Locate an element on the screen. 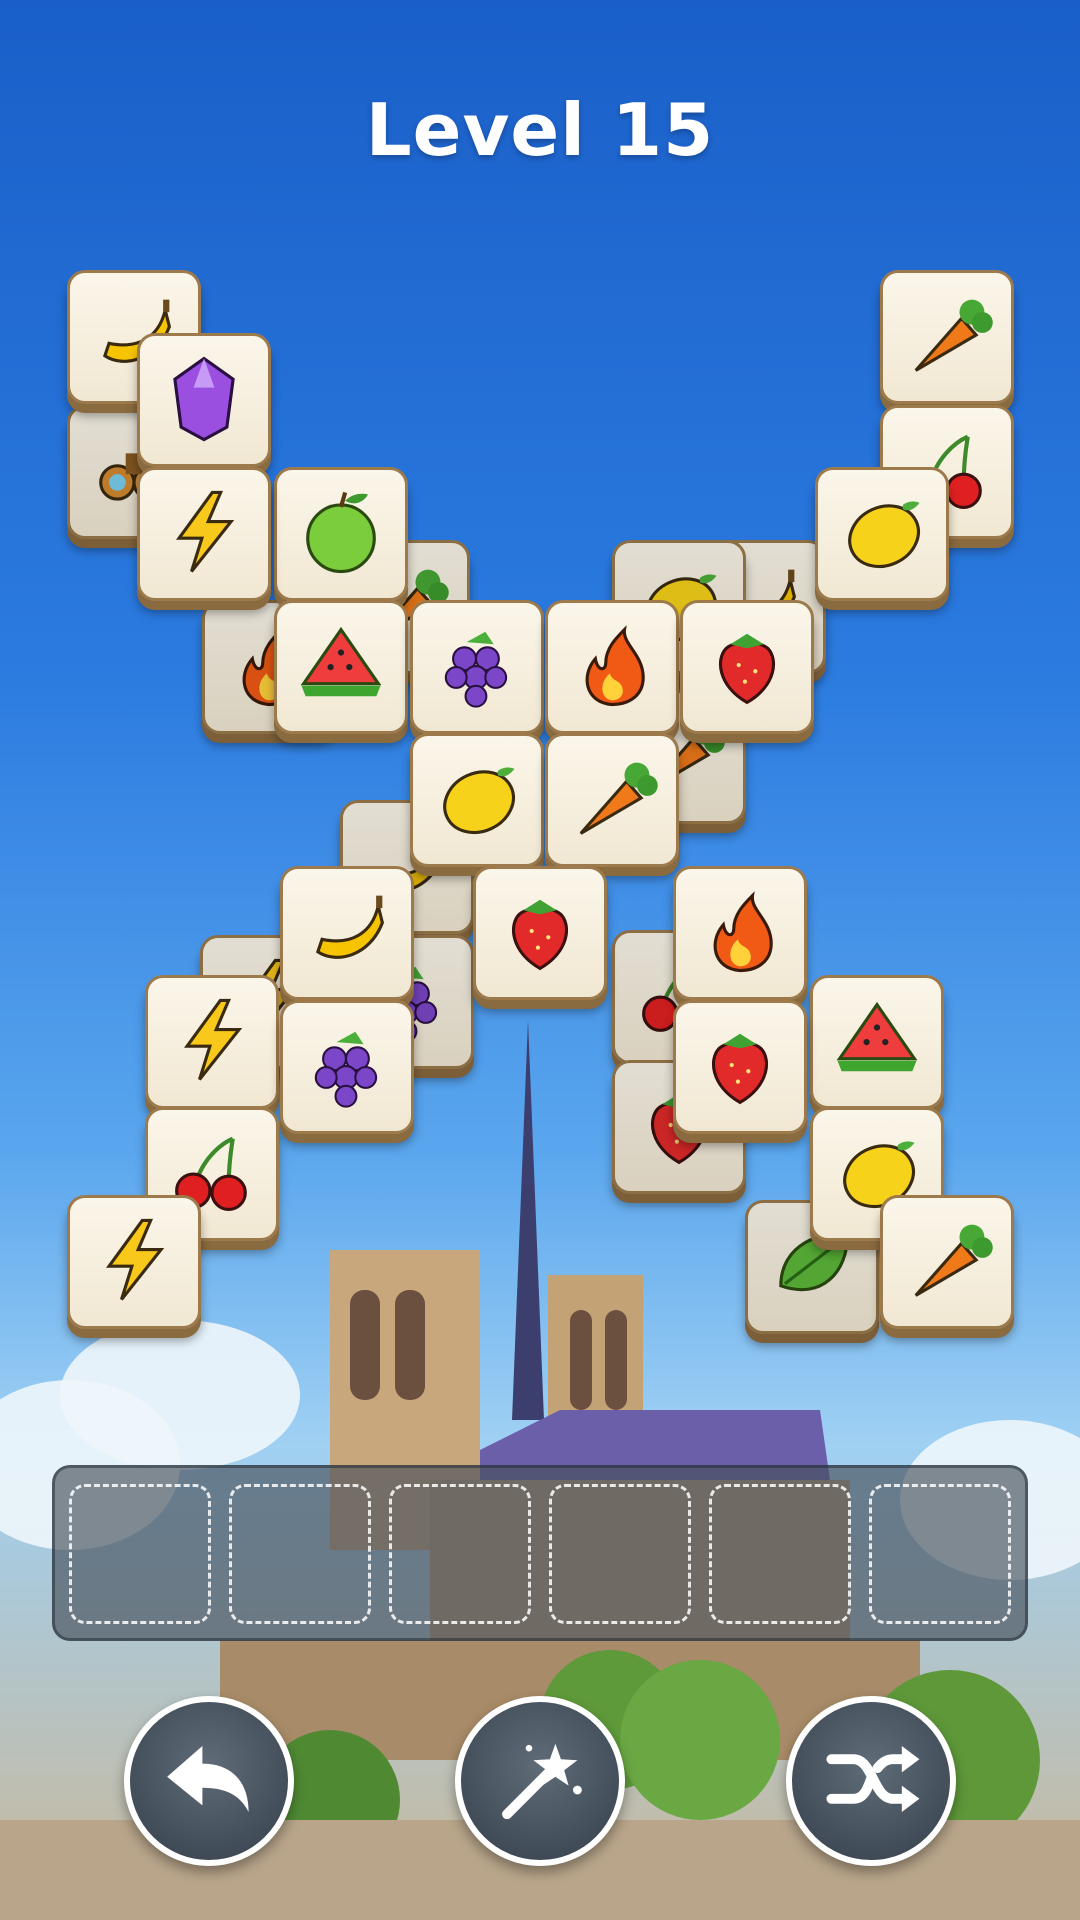 This screenshot has height=1920, width=1080. undo-button is located at coordinates (209, 1781).